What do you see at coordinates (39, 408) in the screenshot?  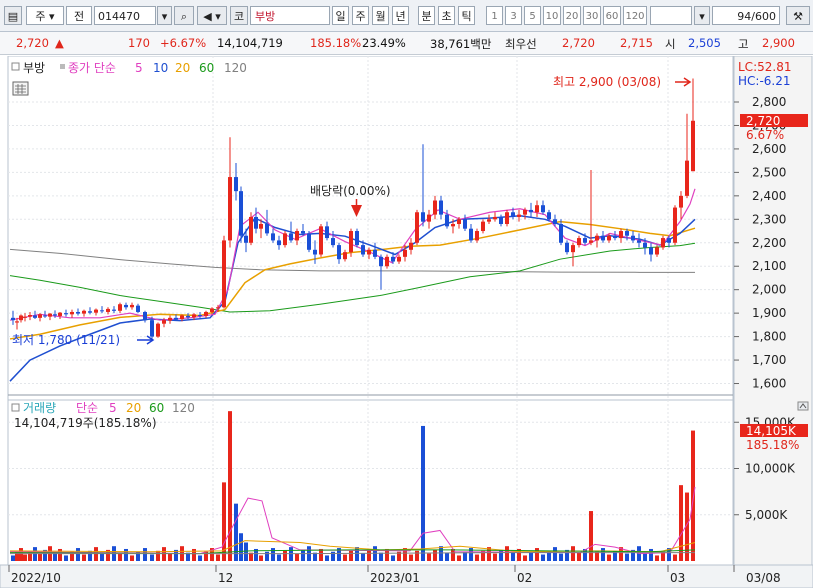 I see `volume-legend-name: 거래량` at bounding box center [39, 408].